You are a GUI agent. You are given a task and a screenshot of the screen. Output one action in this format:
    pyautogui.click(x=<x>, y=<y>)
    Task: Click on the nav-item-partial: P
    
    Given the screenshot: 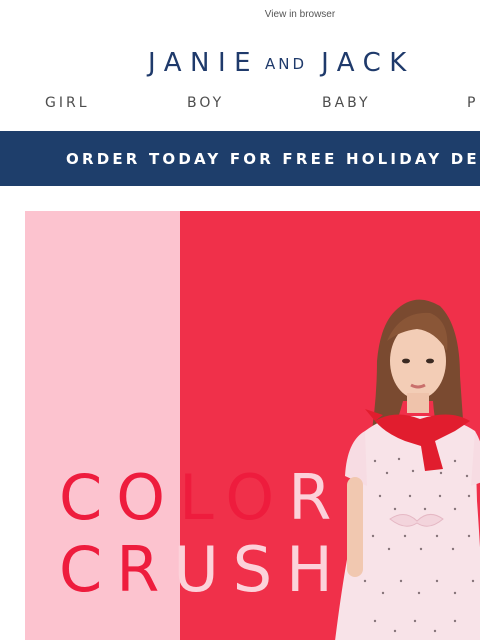 What is the action you would take?
    pyautogui.click(x=472, y=103)
    